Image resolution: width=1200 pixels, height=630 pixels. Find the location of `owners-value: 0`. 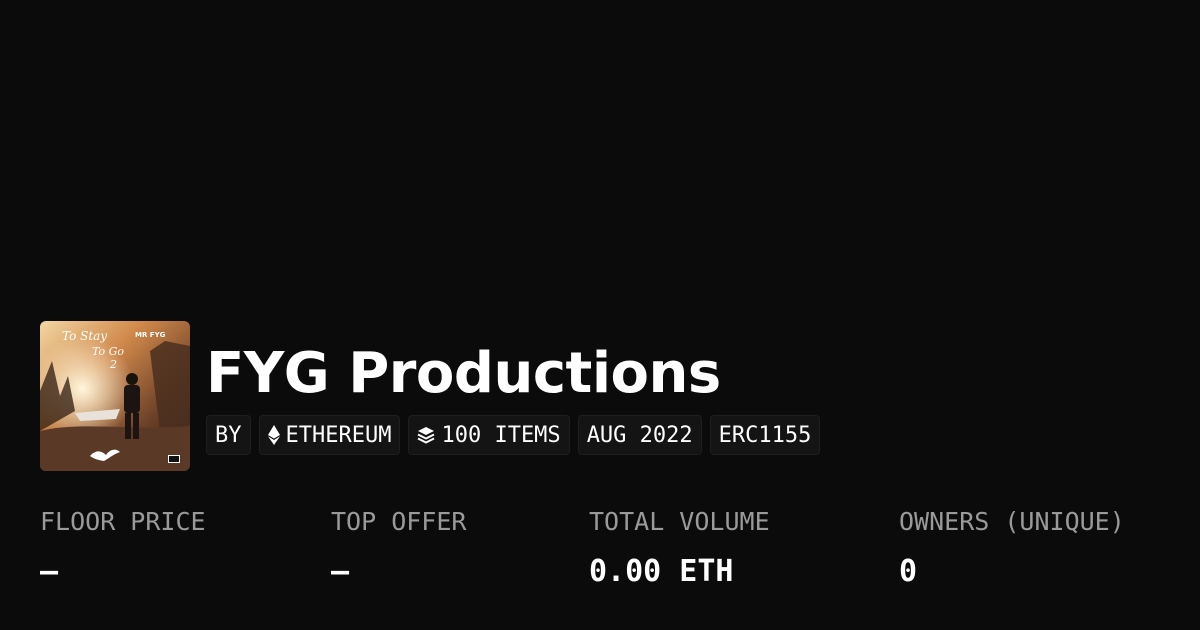

owners-value: 0 is located at coordinates (908, 571).